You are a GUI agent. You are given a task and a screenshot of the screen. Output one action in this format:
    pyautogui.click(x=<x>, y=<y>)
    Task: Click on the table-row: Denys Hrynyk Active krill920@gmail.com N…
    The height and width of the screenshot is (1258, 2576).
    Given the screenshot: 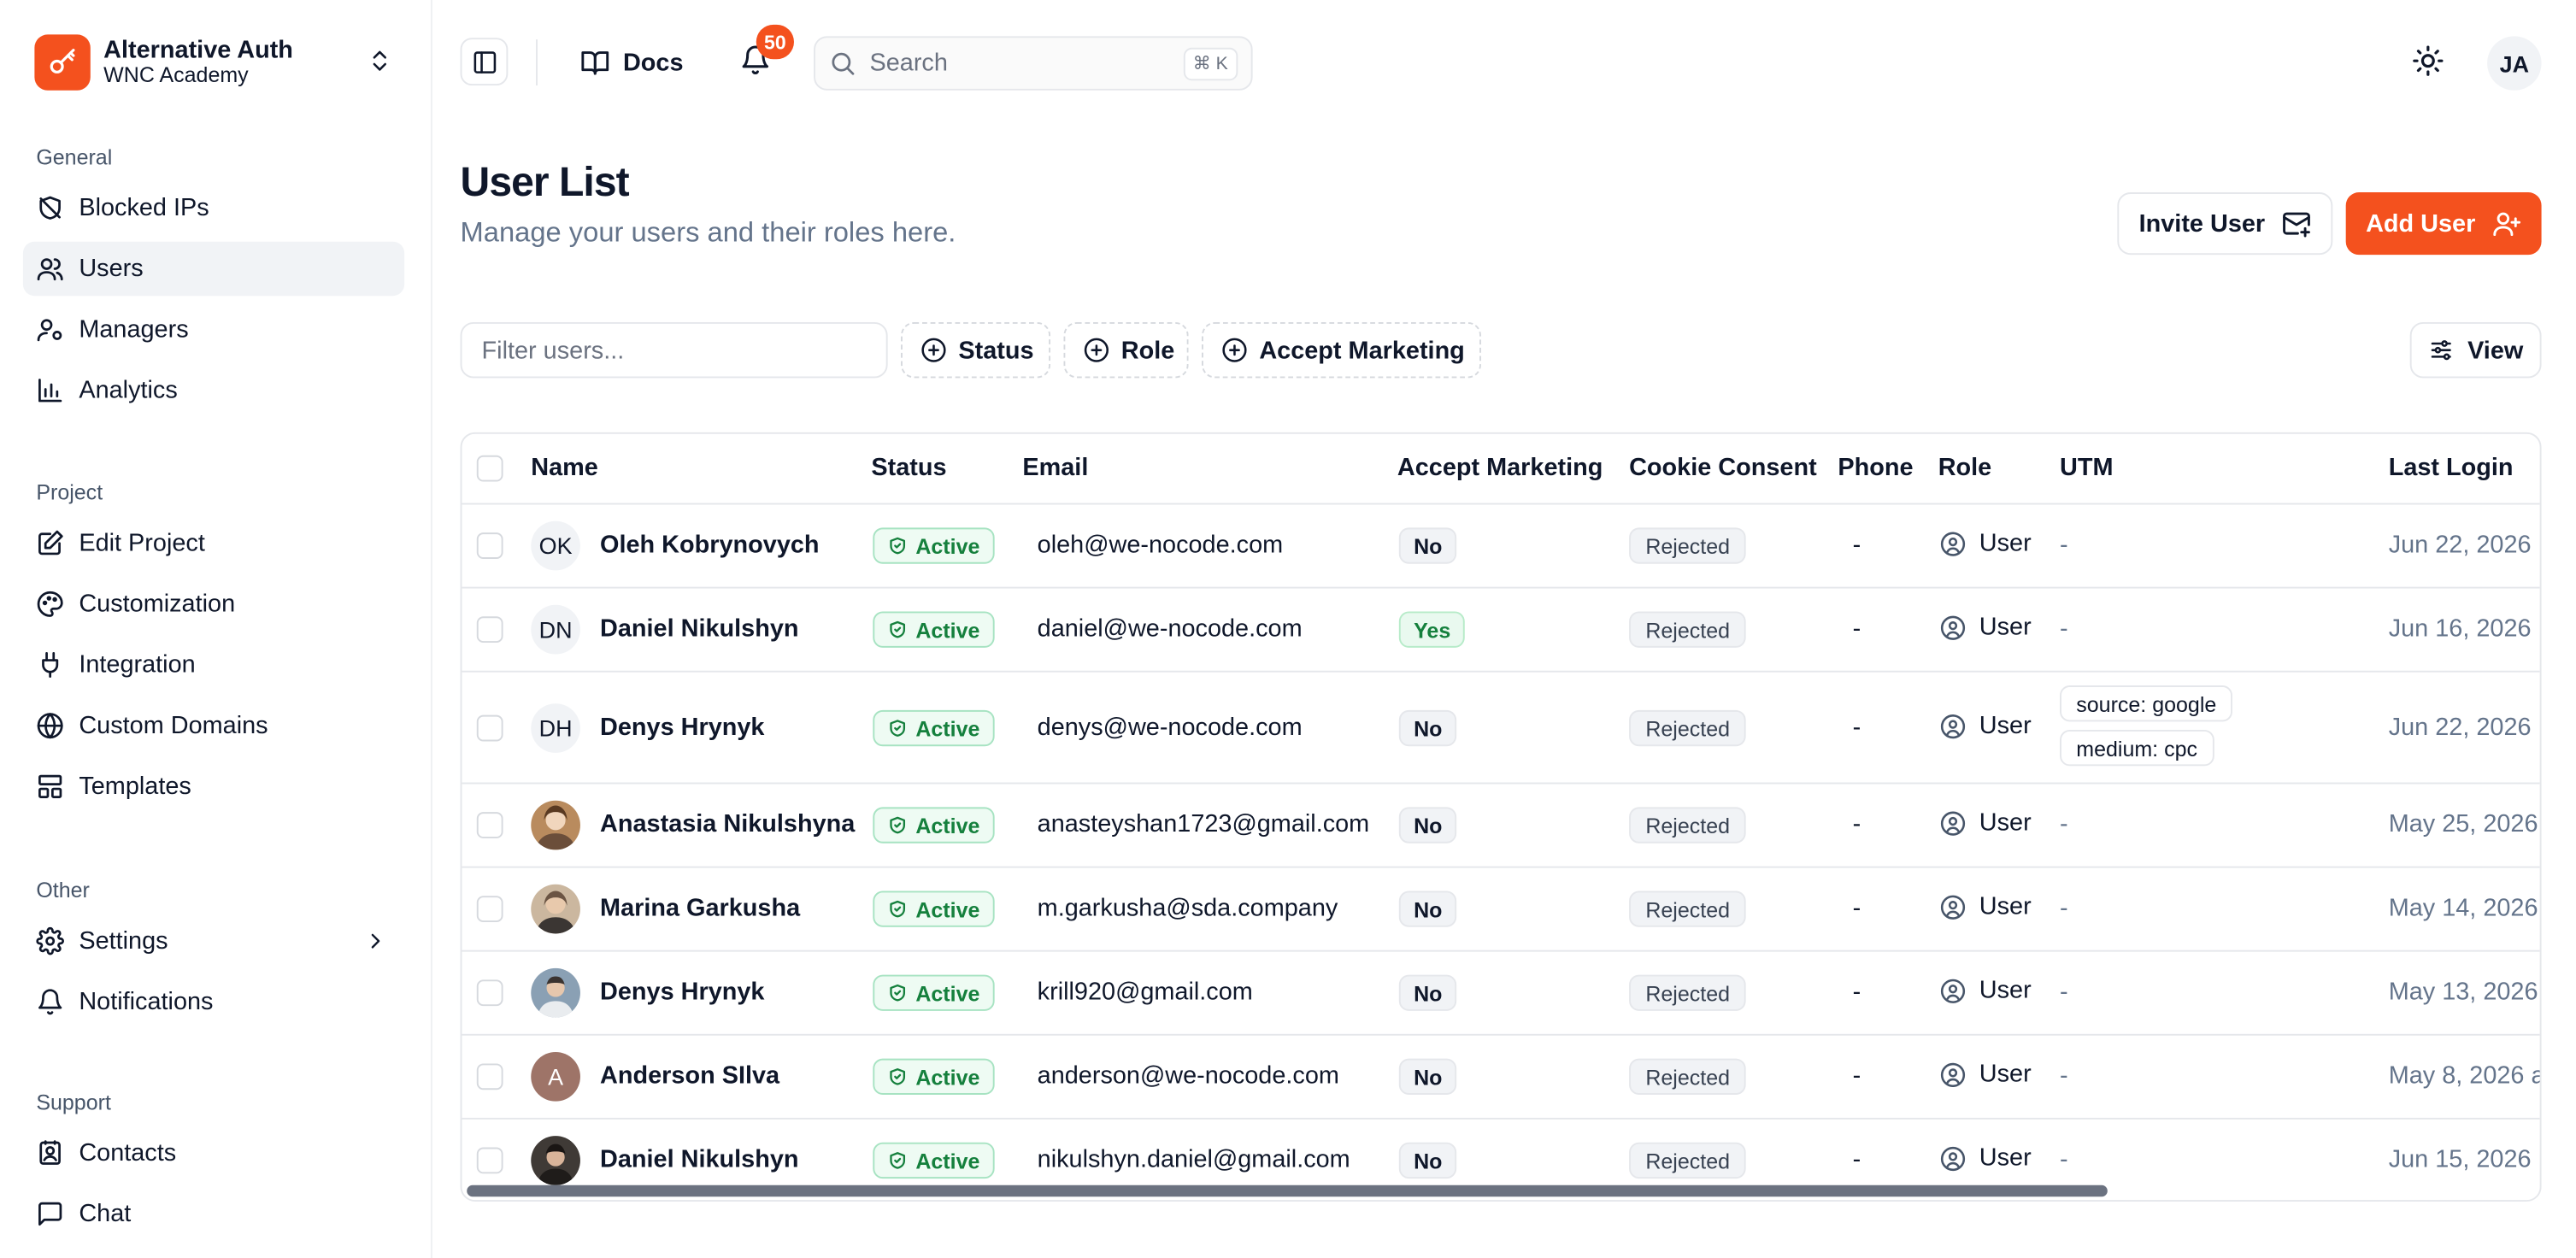 What is the action you would take?
    pyautogui.click(x=1501, y=994)
    